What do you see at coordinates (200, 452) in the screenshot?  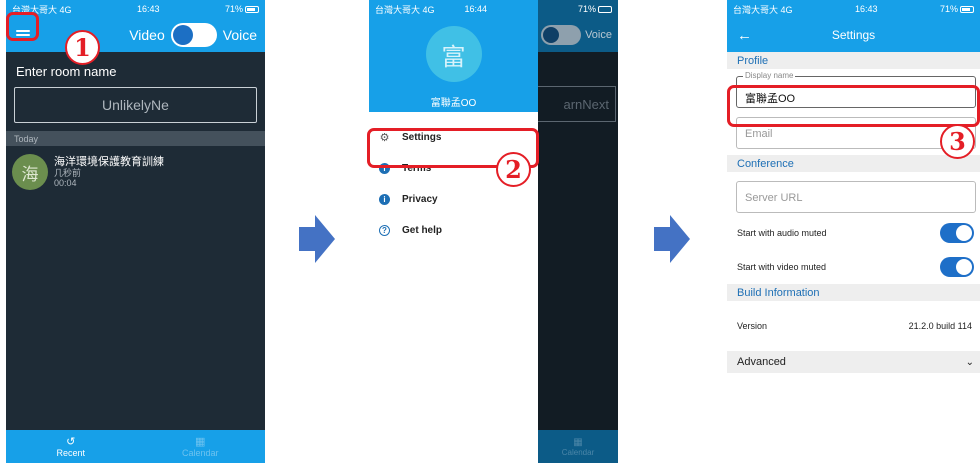 I see `tab-calendar-label: Calendar` at bounding box center [200, 452].